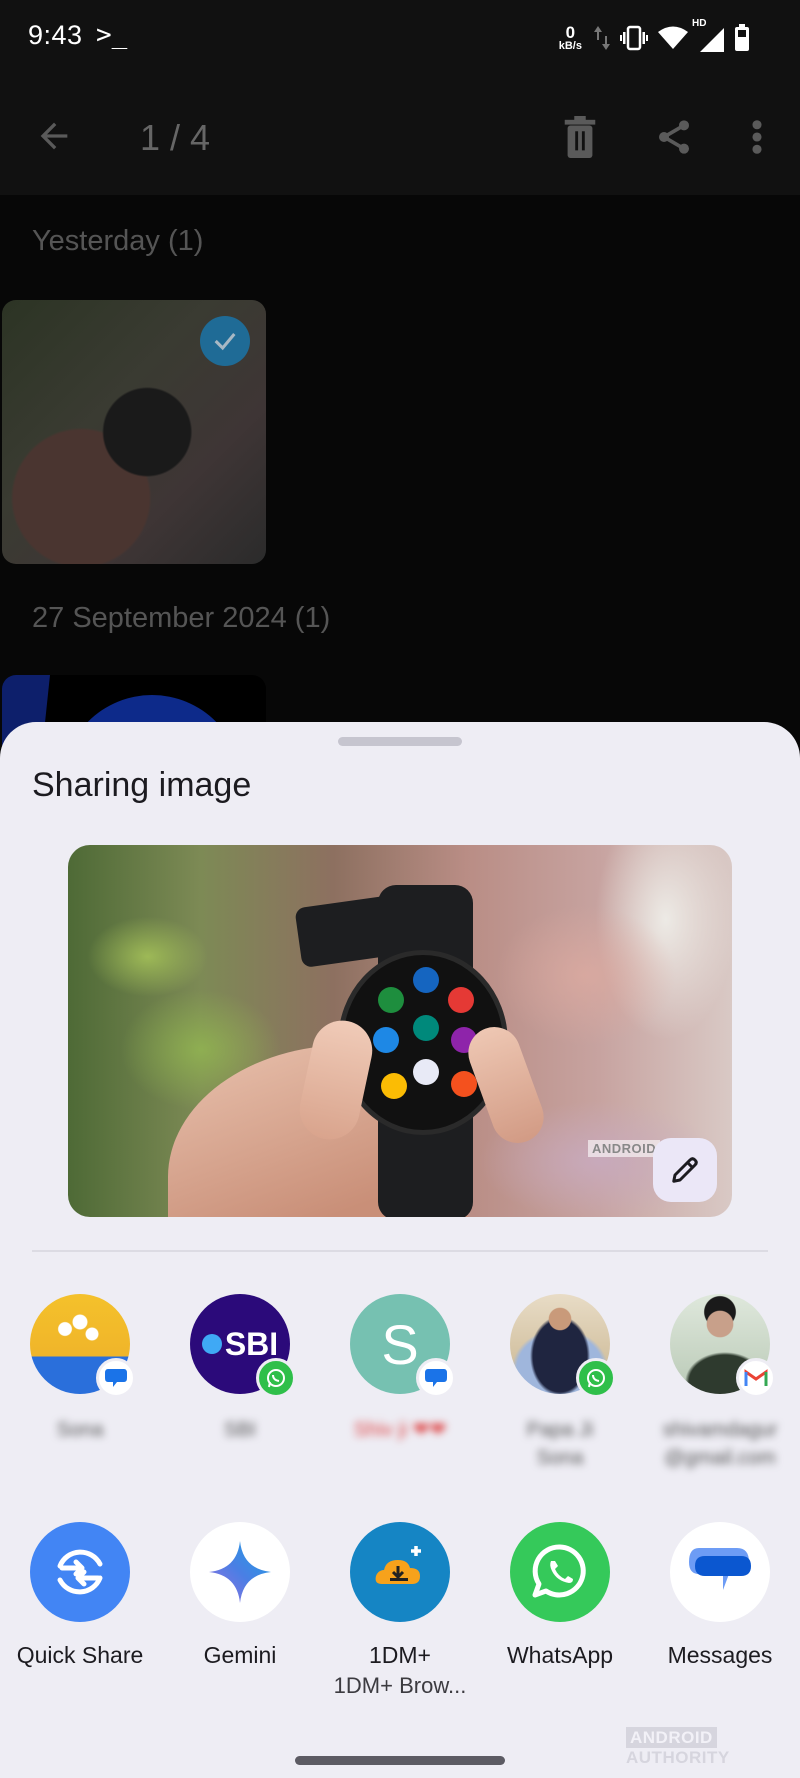 This screenshot has height=1778, width=800. I want to click on contact-name: Sona, so click(80, 1430).